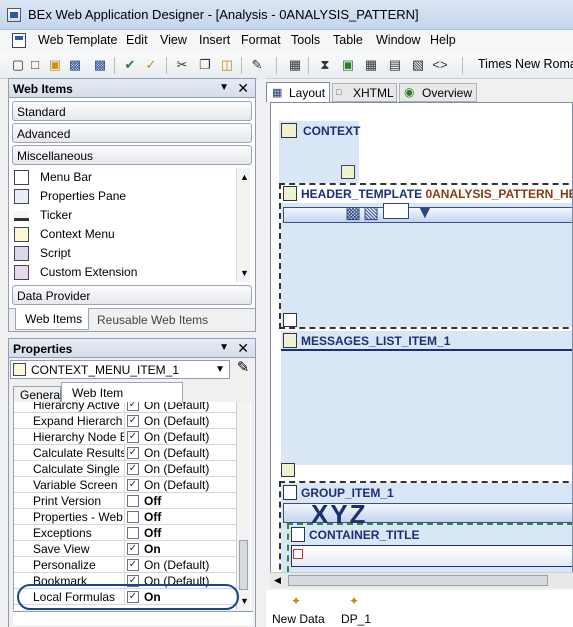  I want to click on copy-icon: ❐, so click(205, 65).